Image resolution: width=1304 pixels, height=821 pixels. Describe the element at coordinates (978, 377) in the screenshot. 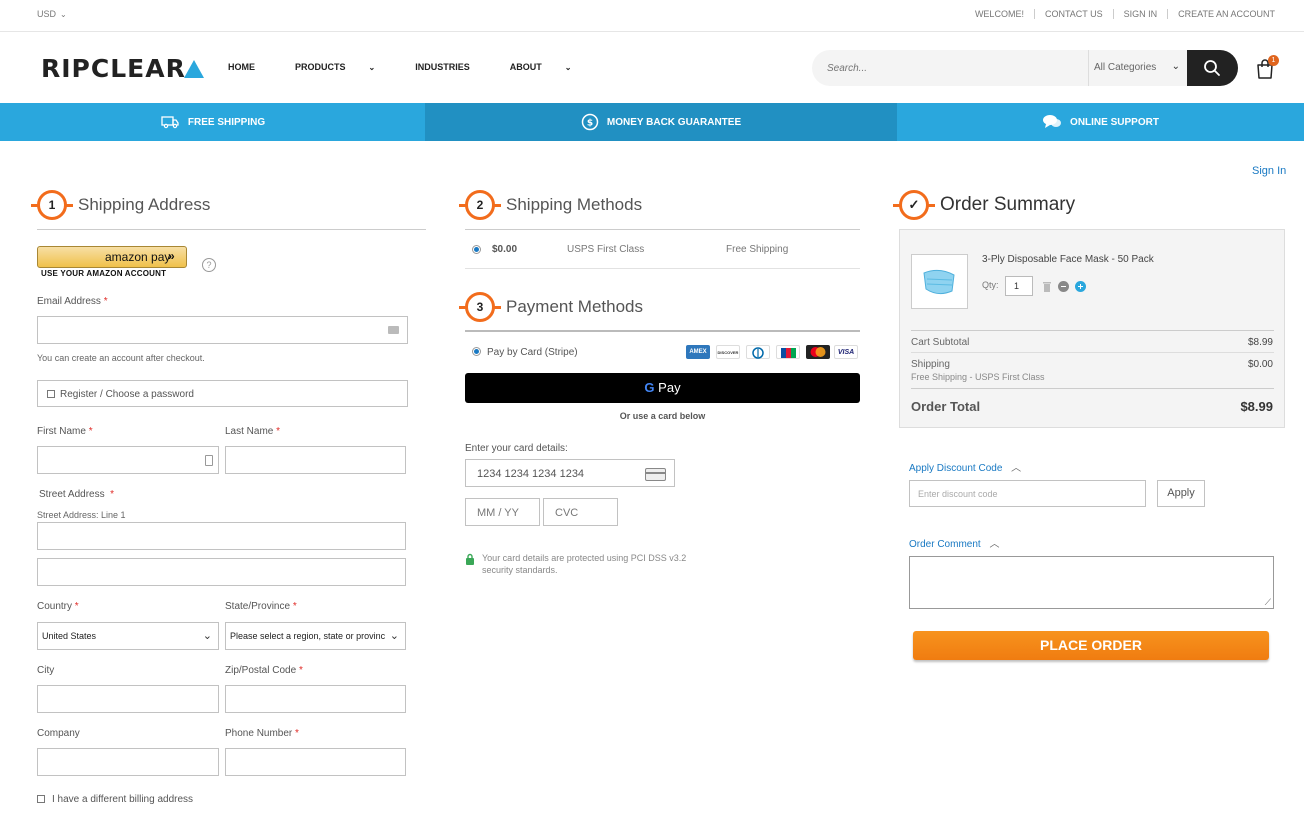

I see `shipping-detail: Free Shipping - USPS First Class` at that location.